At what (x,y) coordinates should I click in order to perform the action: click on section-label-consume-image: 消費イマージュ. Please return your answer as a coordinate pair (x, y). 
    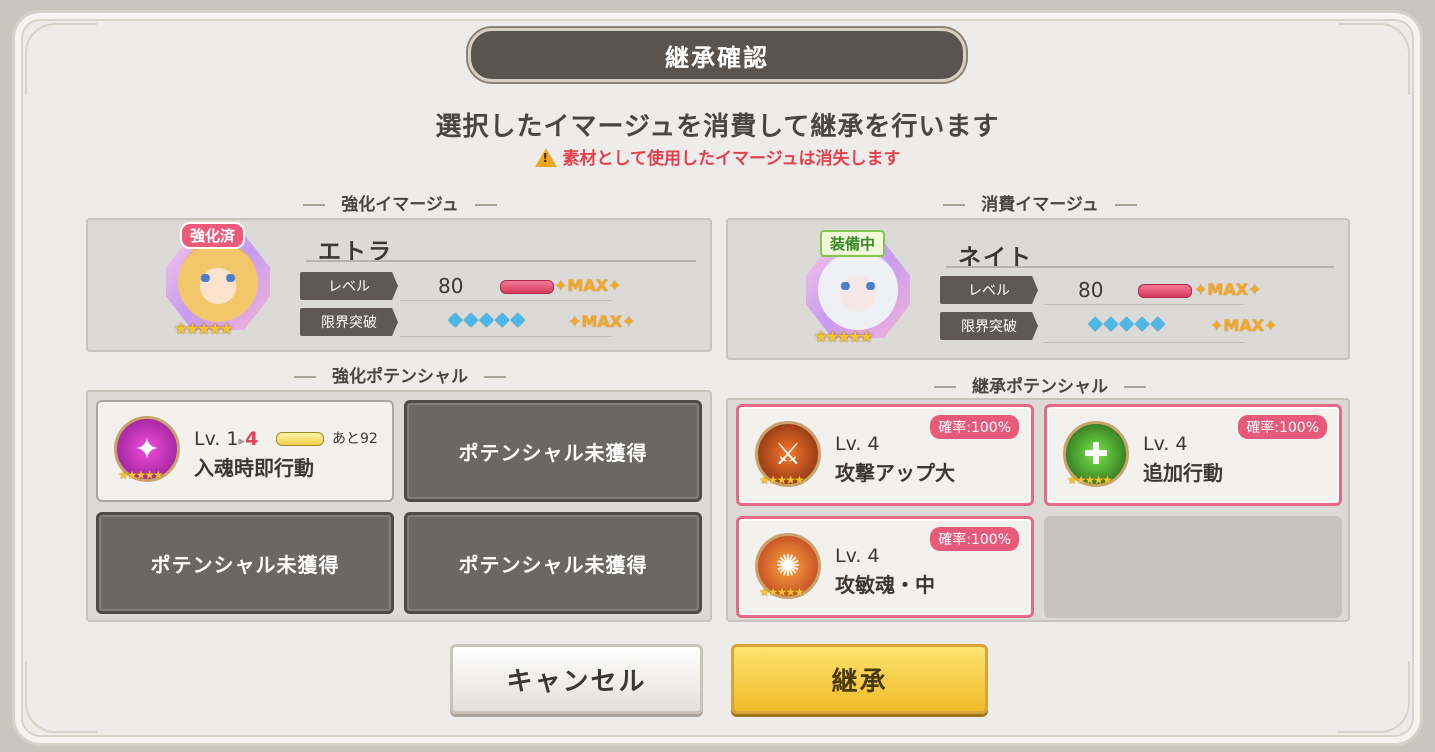
    Looking at the image, I should click on (1040, 202).